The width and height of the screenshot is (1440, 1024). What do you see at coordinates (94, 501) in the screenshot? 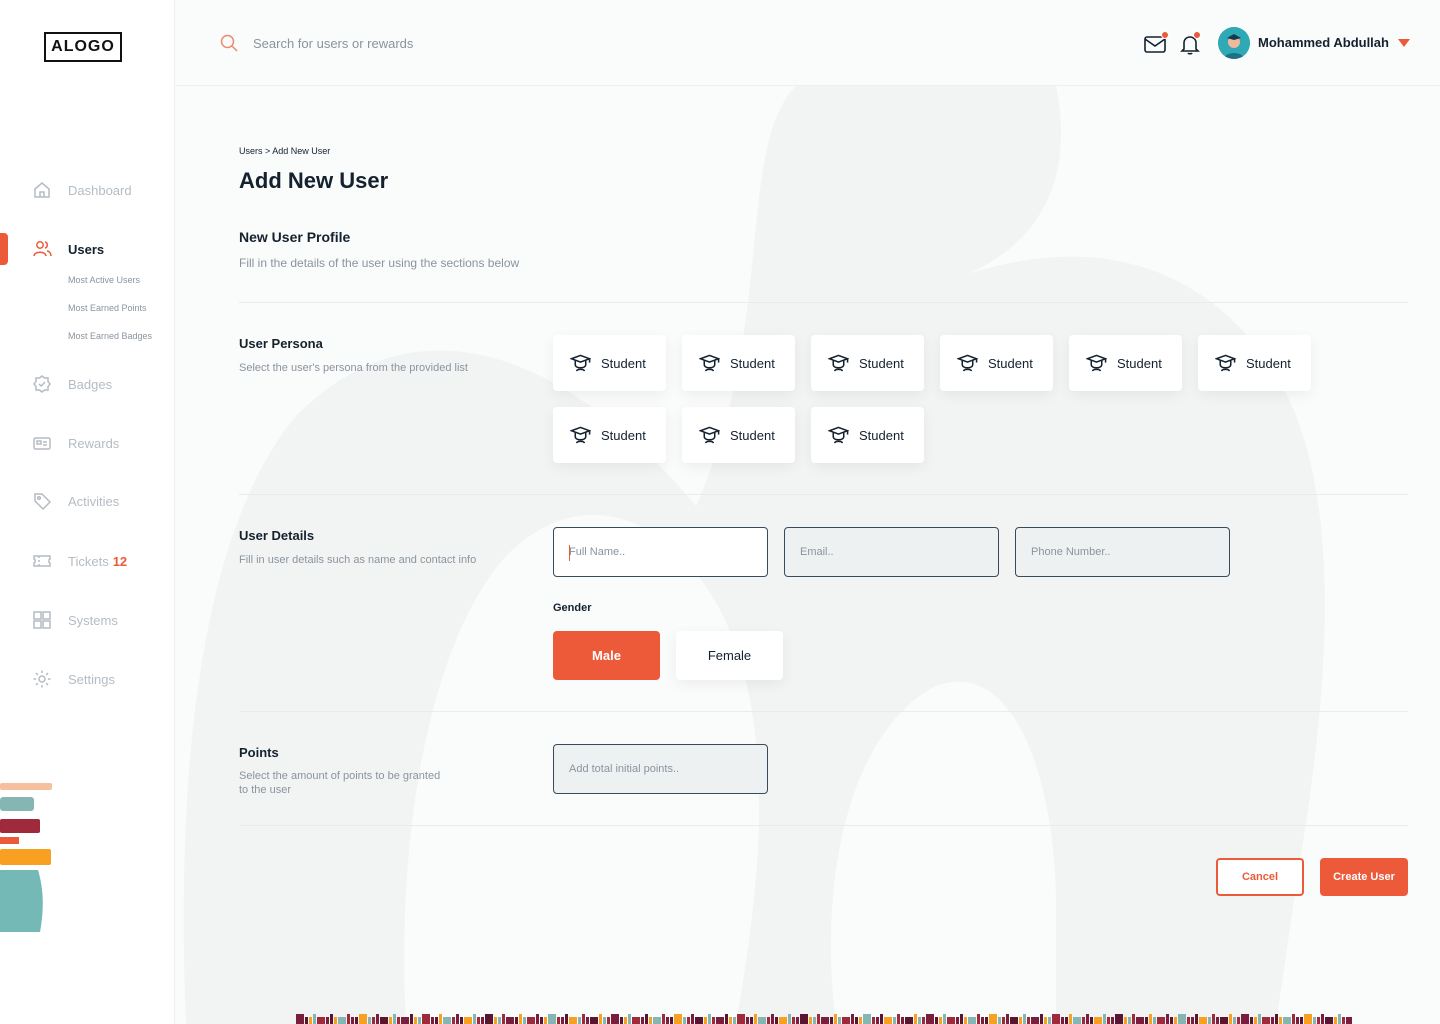
I see `sidebar-item-label: Activities` at bounding box center [94, 501].